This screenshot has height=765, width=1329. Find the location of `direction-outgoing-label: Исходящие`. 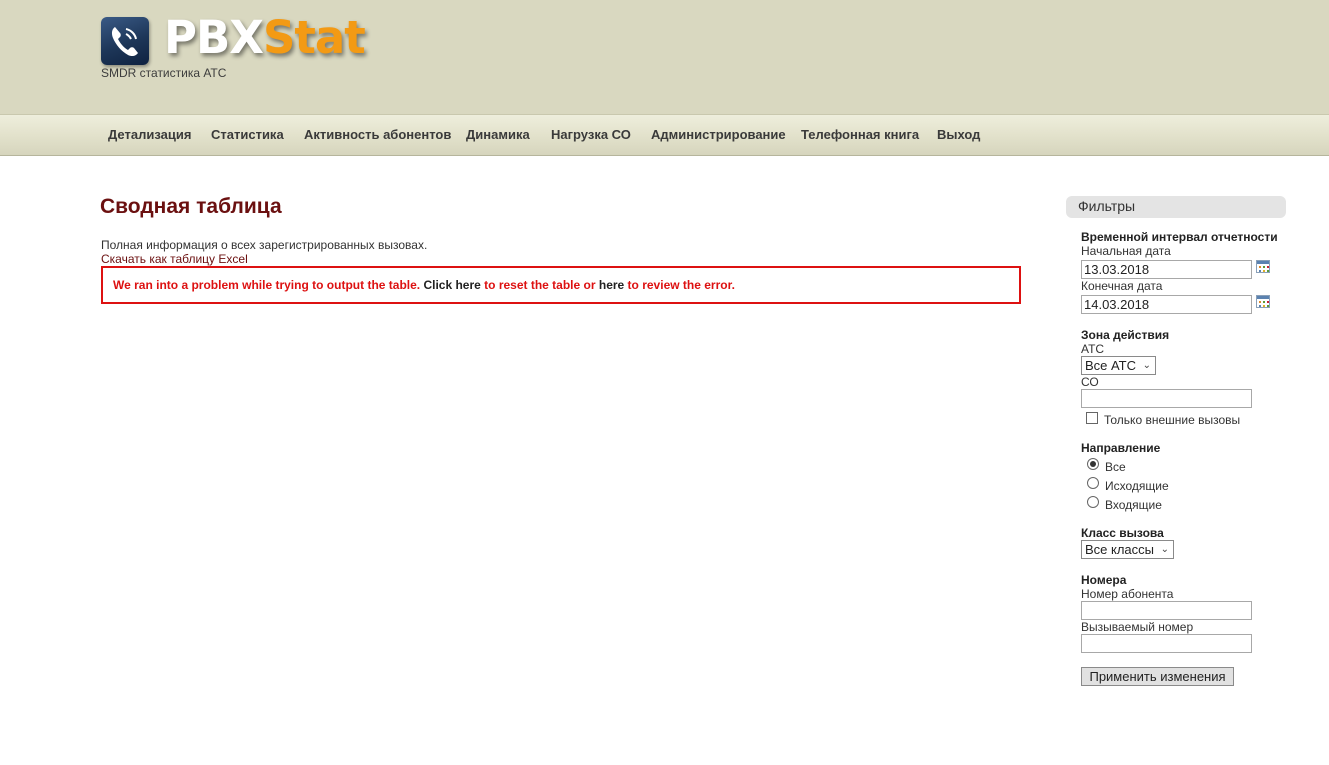

direction-outgoing-label: Исходящие is located at coordinates (1137, 486).